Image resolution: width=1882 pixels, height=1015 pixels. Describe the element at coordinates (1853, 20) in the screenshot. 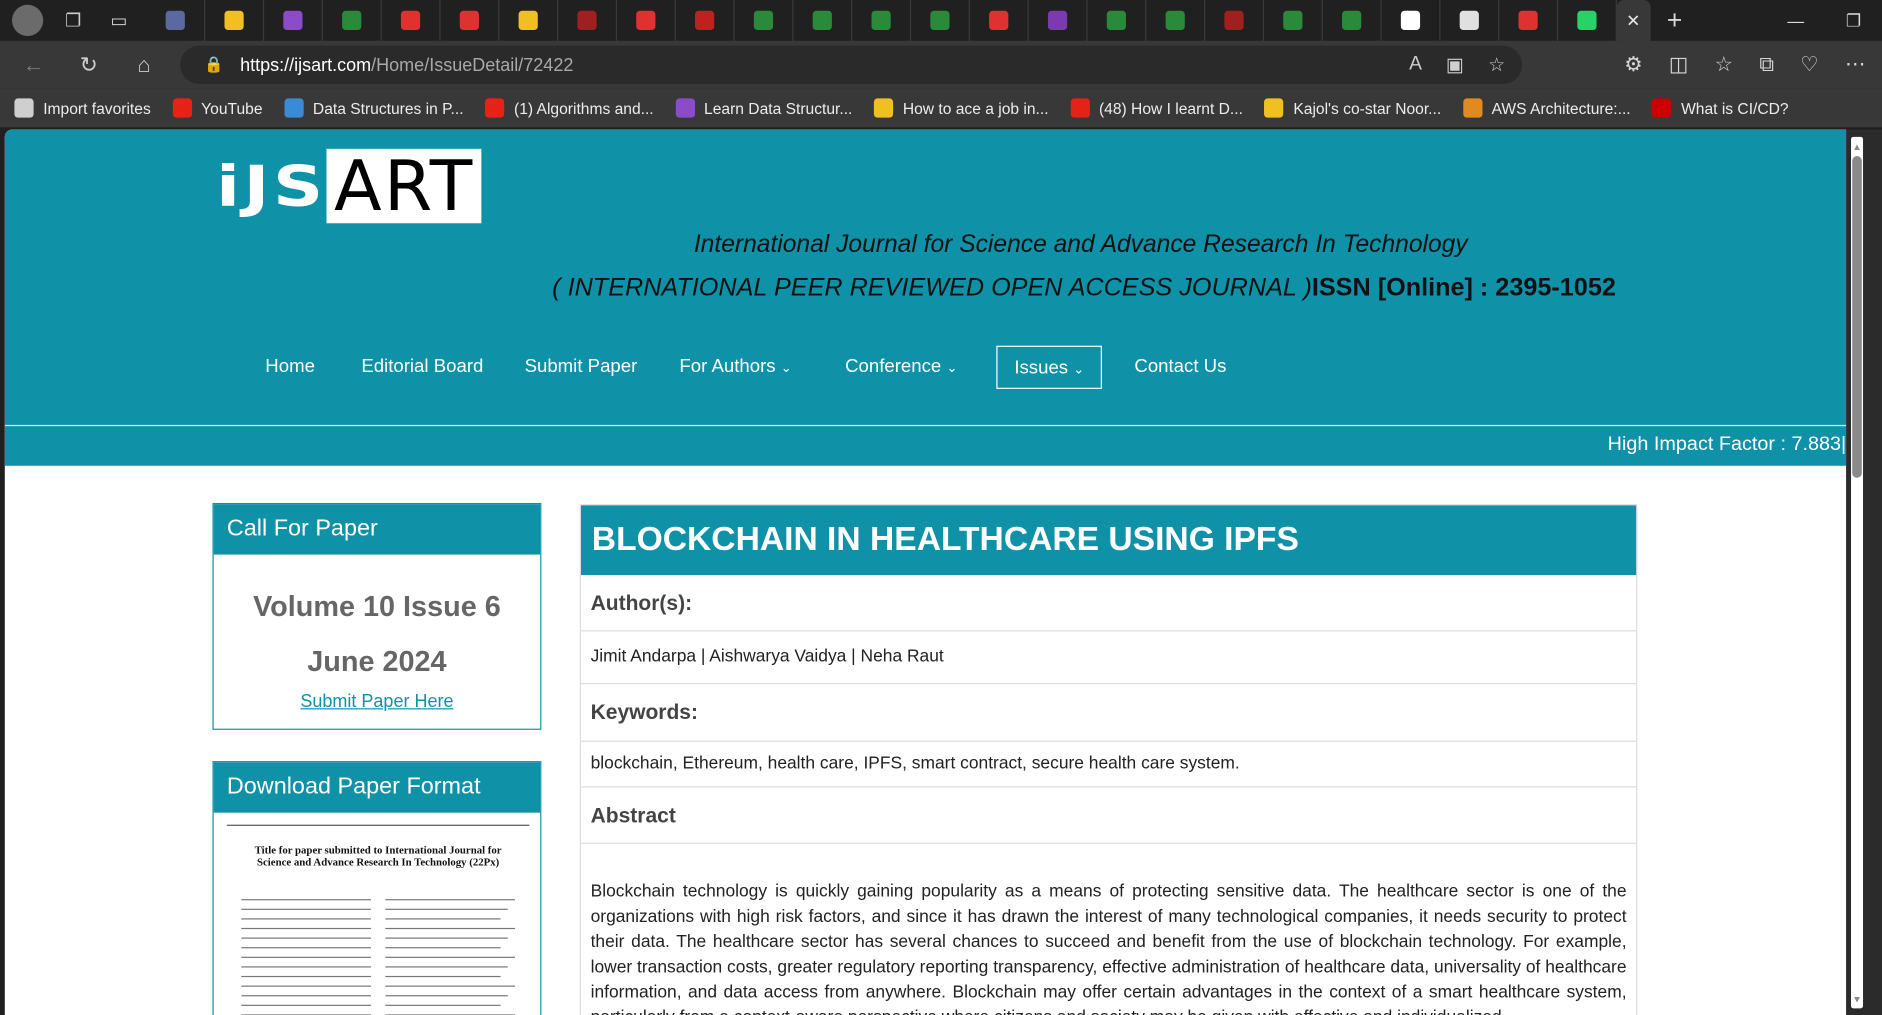

I see `restore-icon: ❐` at that location.